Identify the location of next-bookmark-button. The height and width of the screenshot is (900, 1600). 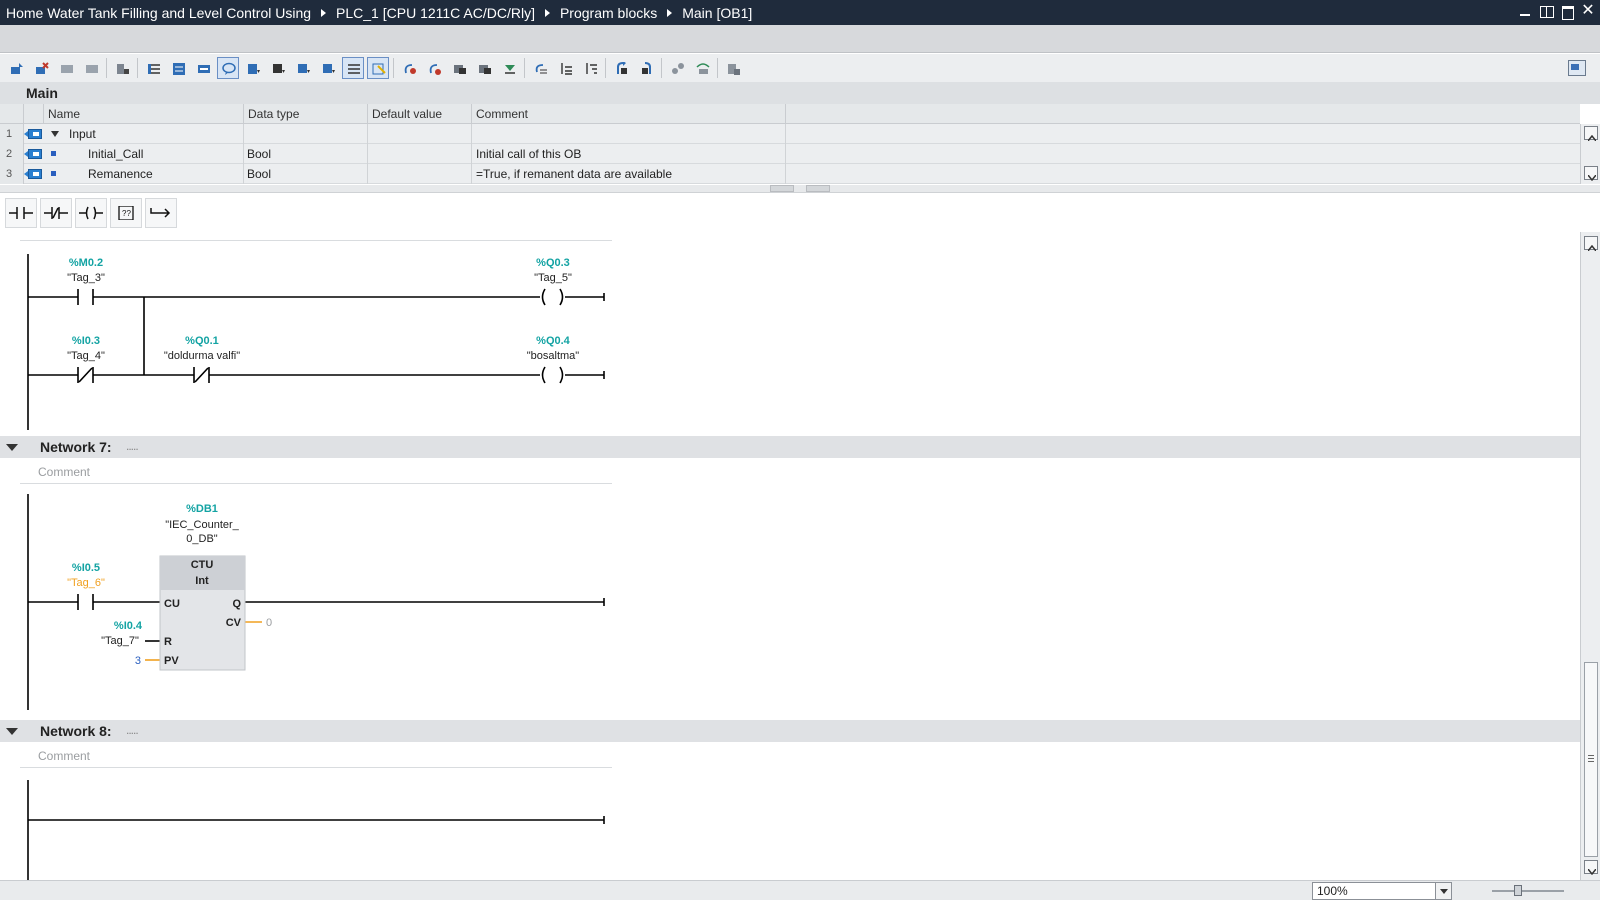
(484, 68).